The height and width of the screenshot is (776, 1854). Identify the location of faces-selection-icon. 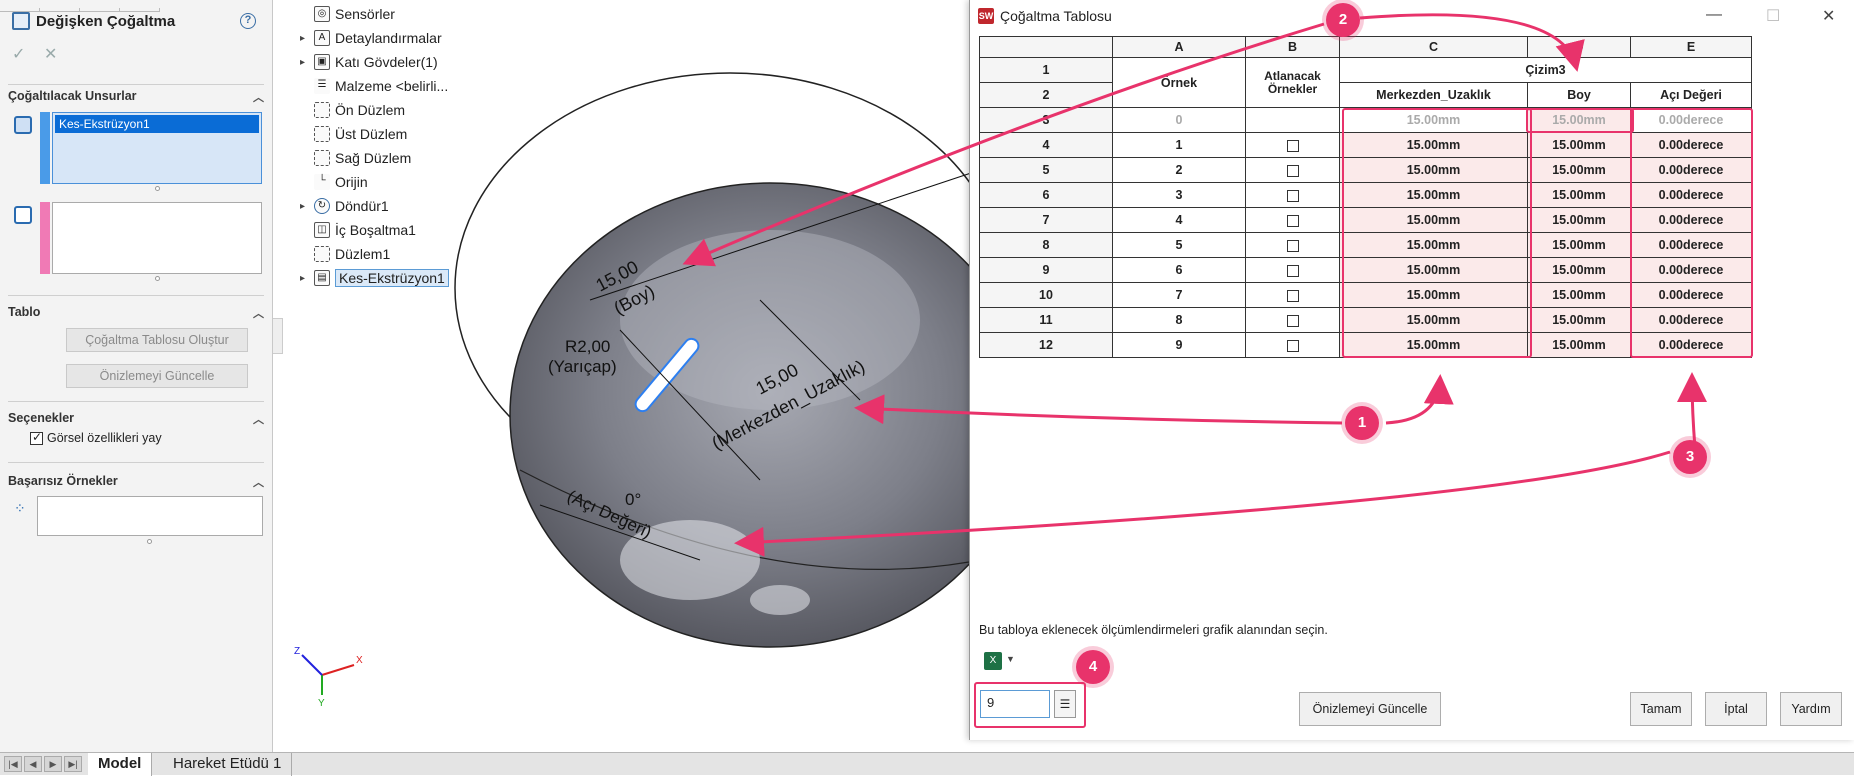
(23, 215).